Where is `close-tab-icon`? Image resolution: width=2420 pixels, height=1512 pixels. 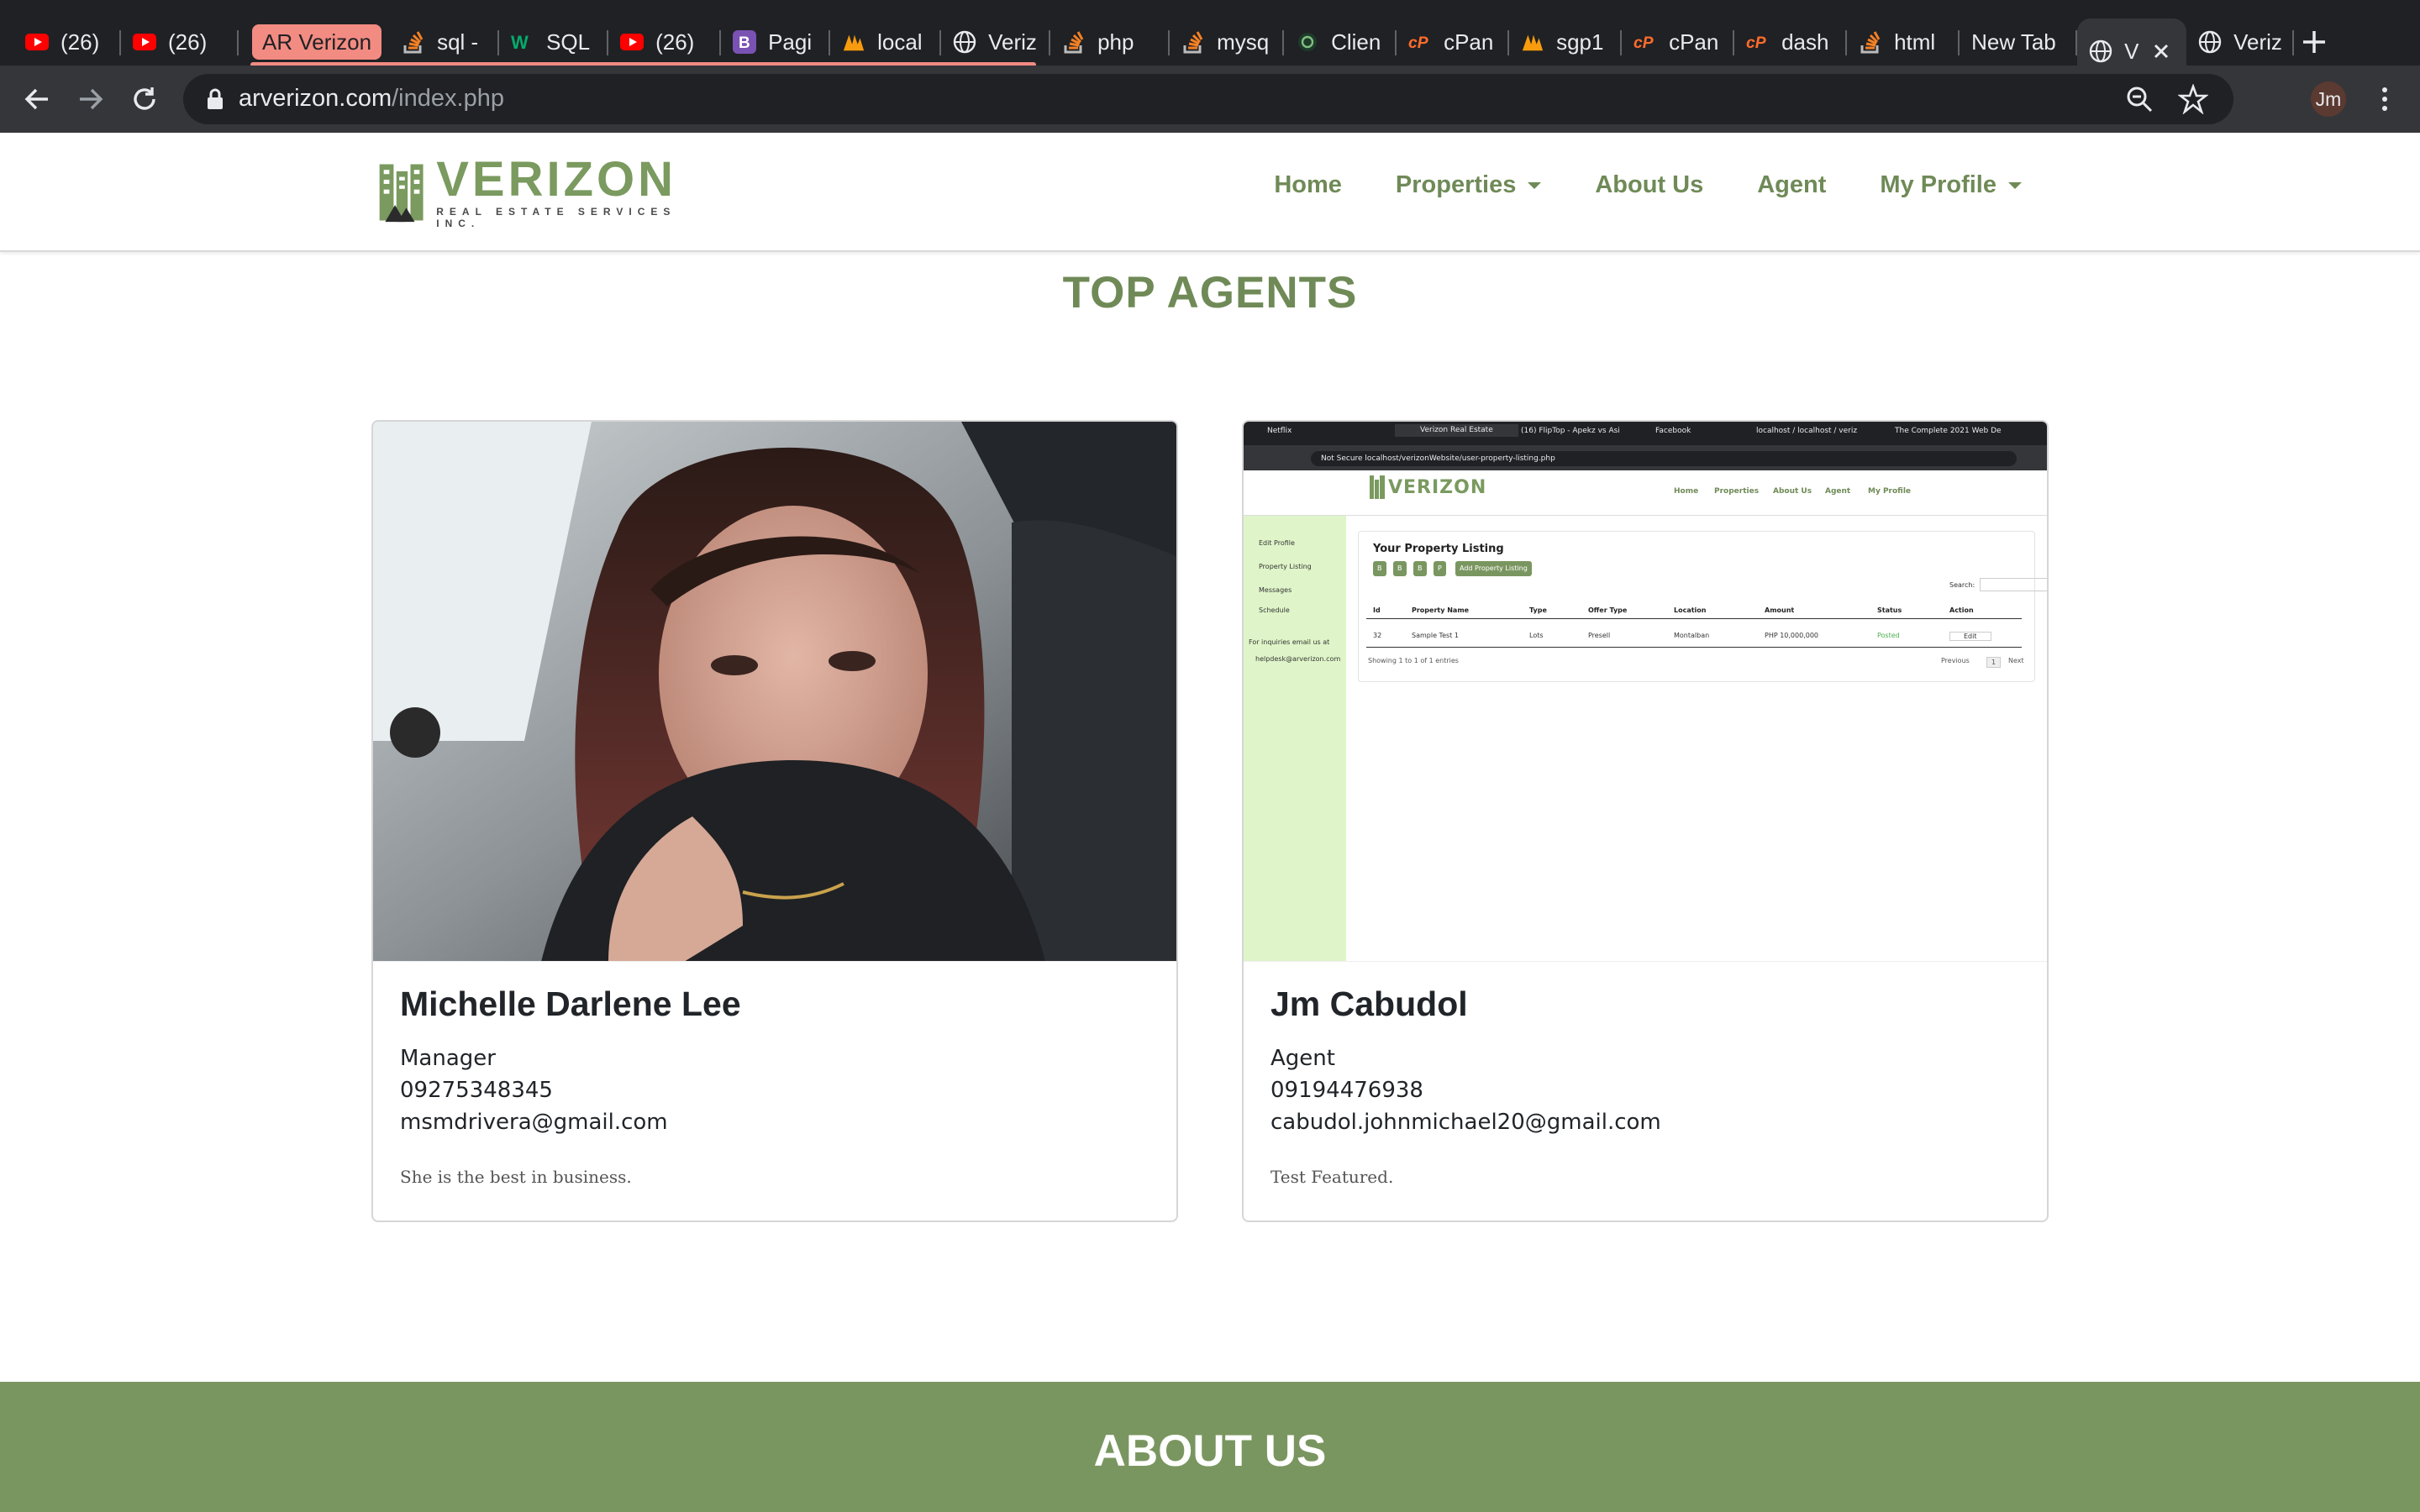
close-tab-icon is located at coordinates (2161, 51).